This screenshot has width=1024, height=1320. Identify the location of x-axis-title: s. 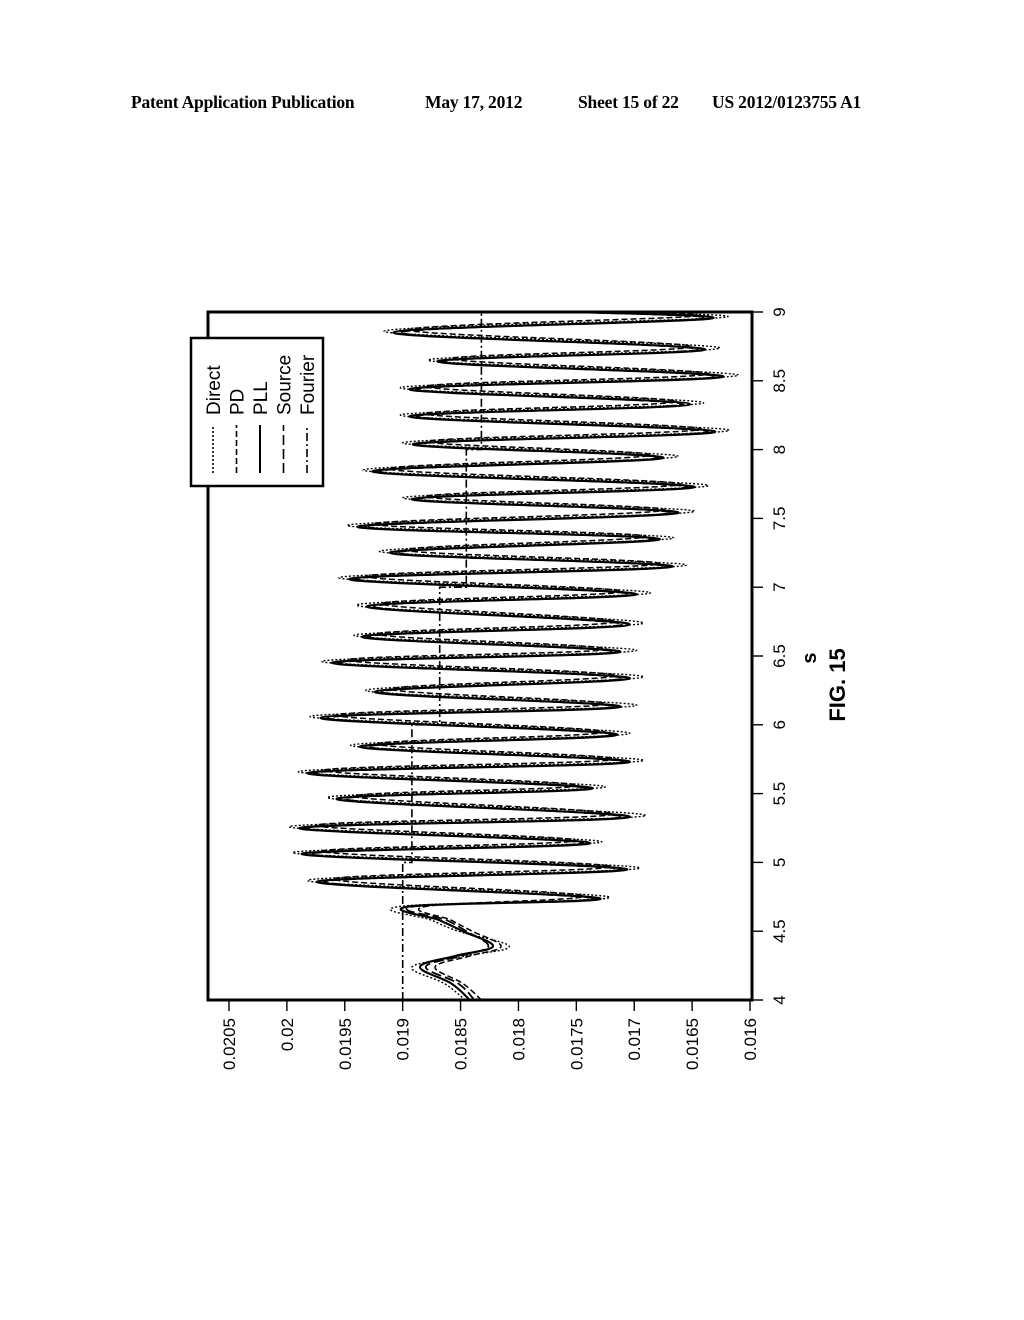
(810, 657).